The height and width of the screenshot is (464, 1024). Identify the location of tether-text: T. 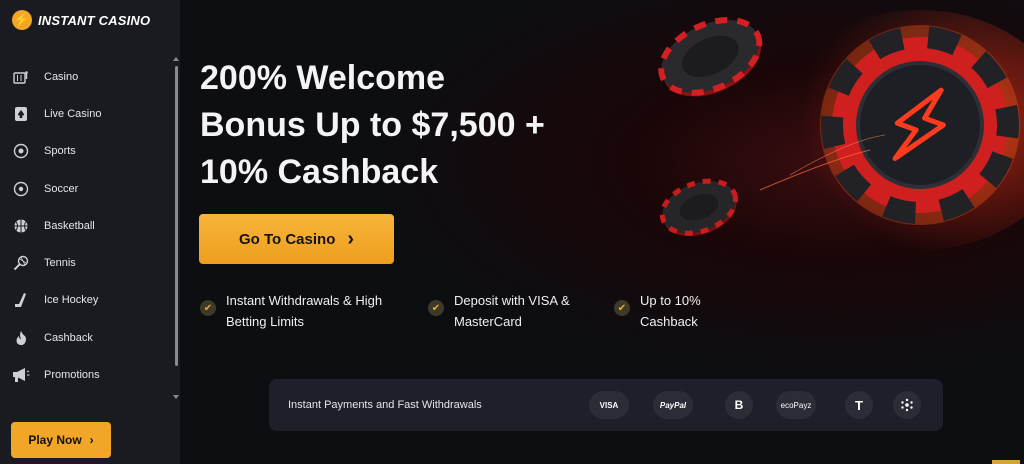
(859, 405).